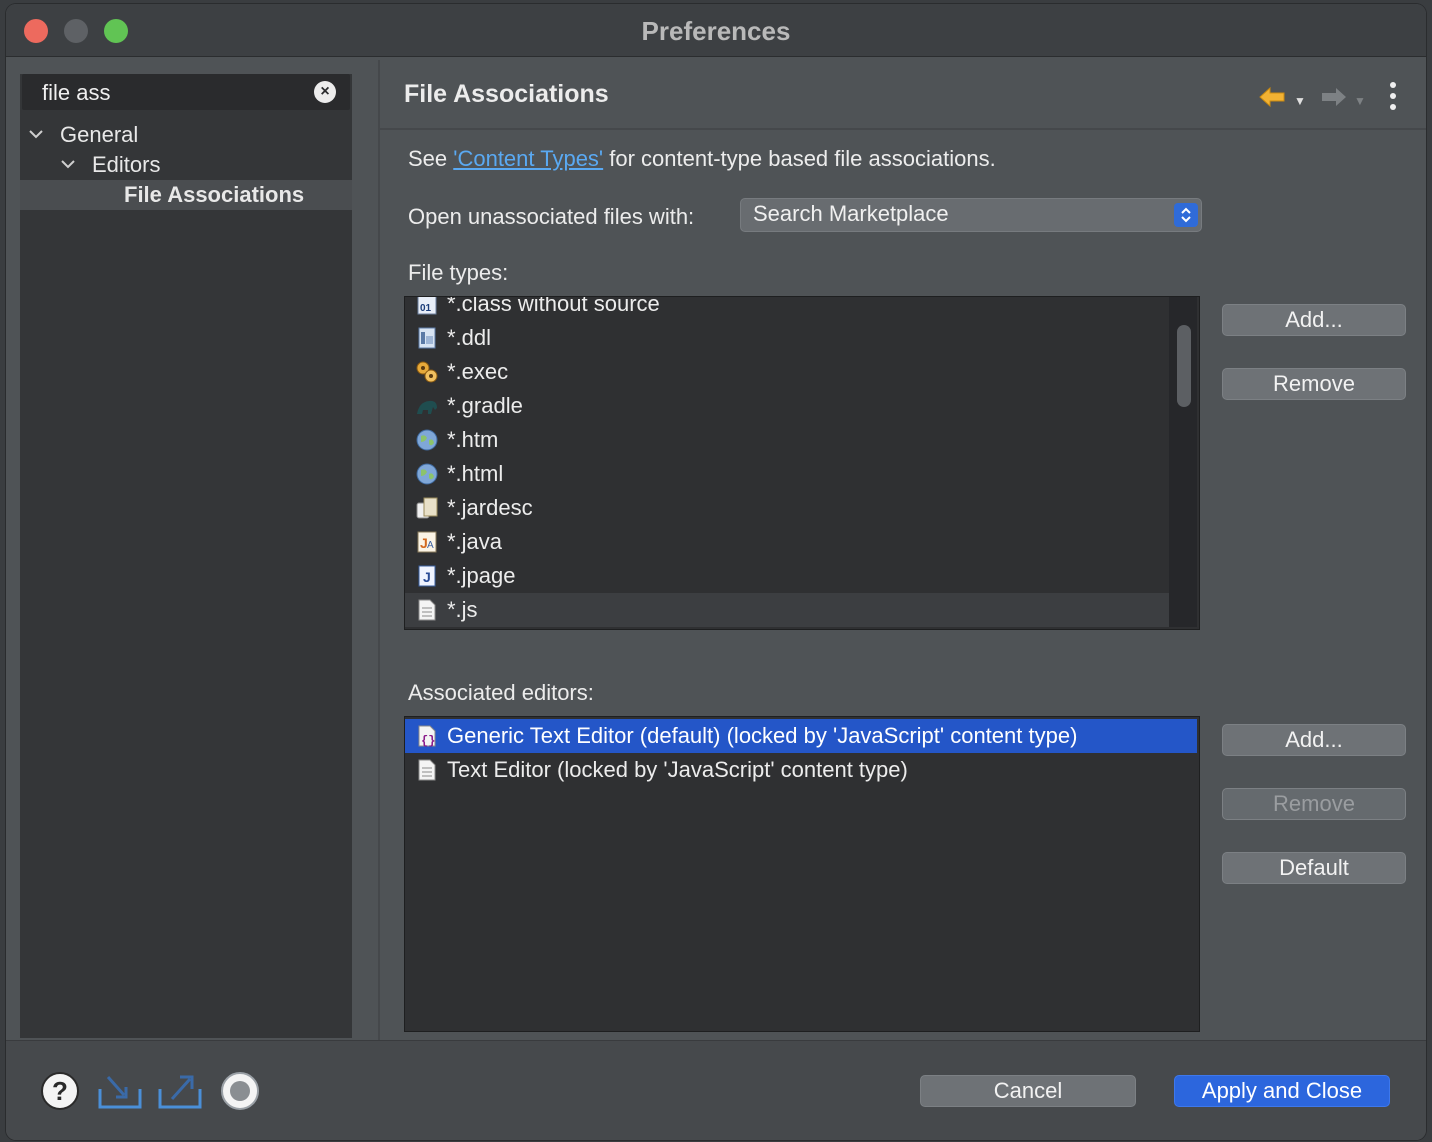  I want to click on file-type-row: 01 *.class without source, so click(787, 309).